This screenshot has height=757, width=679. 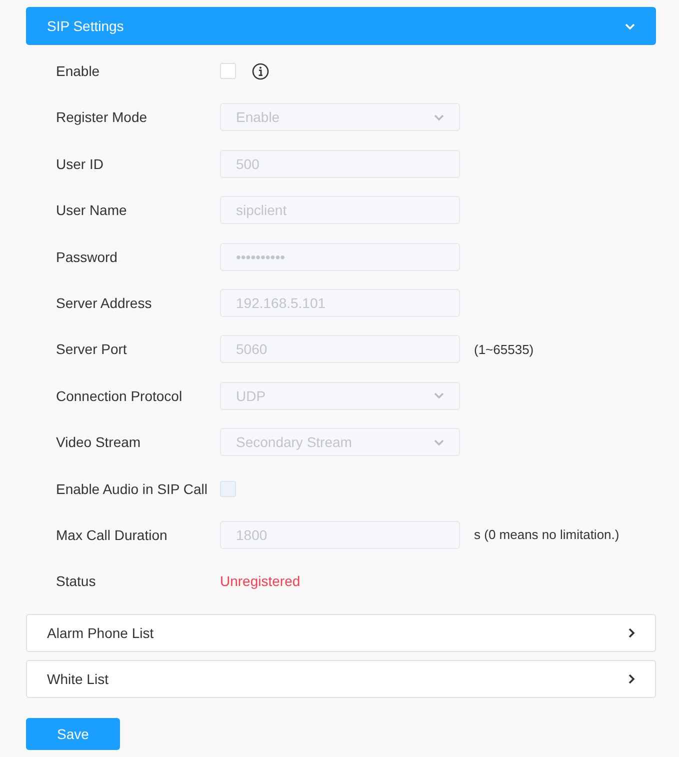 I want to click on status-text: Unregistered, so click(x=260, y=581).